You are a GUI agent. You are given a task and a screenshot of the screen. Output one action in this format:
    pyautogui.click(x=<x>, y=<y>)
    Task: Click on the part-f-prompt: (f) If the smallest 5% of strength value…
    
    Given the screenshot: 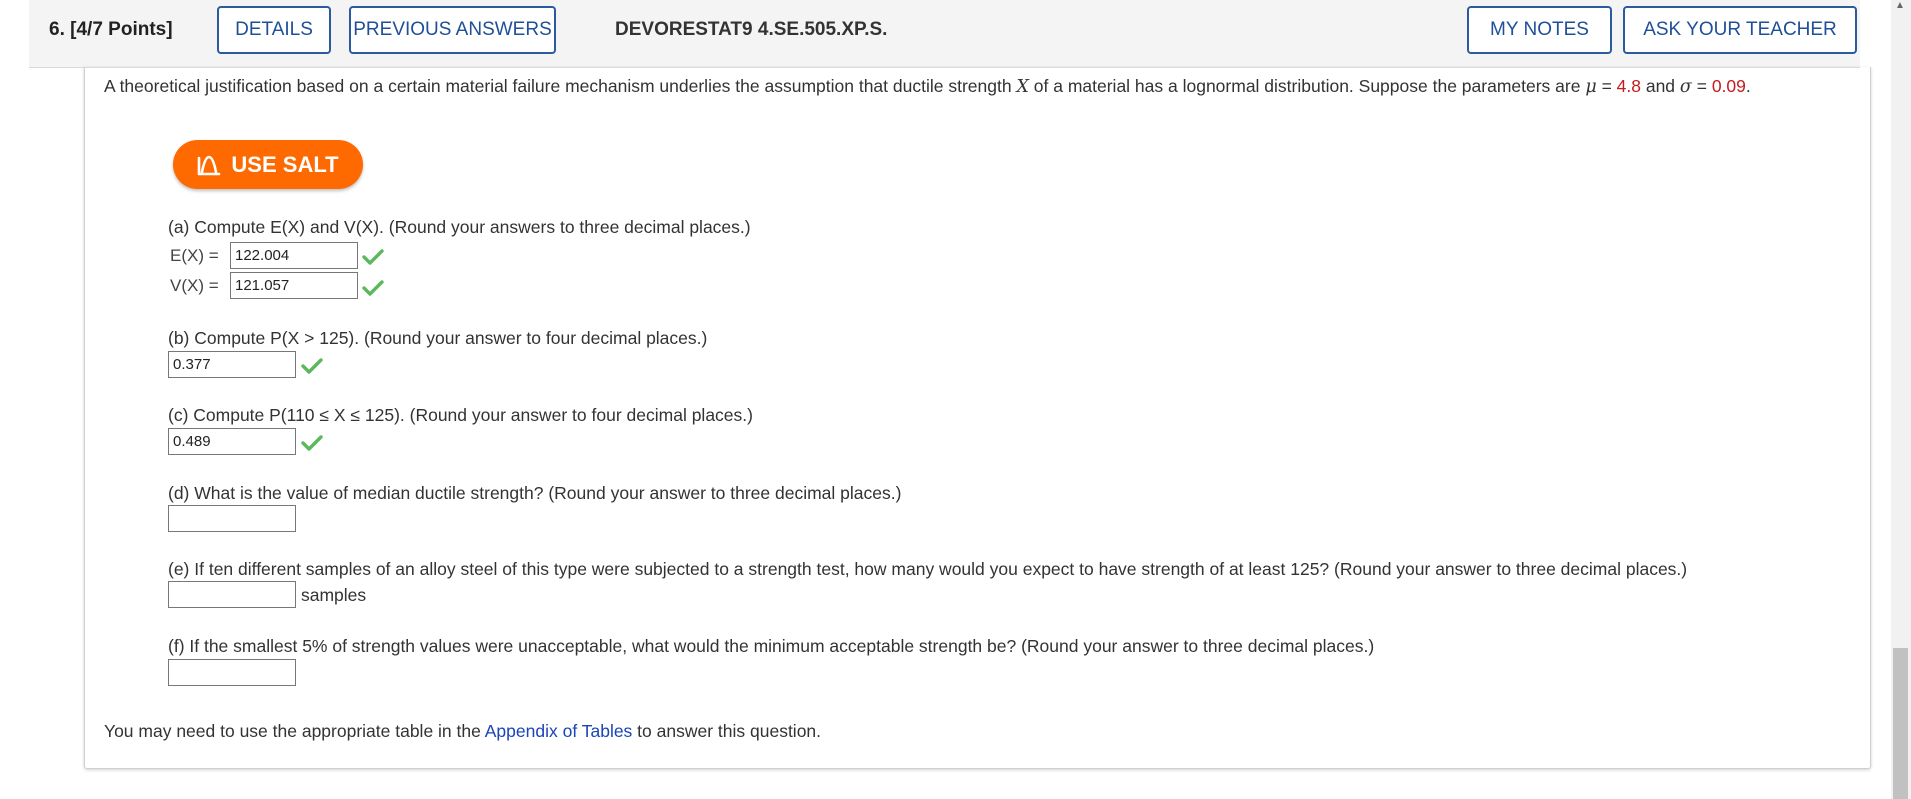 What is the action you would take?
    pyautogui.click(x=771, y=646)
    